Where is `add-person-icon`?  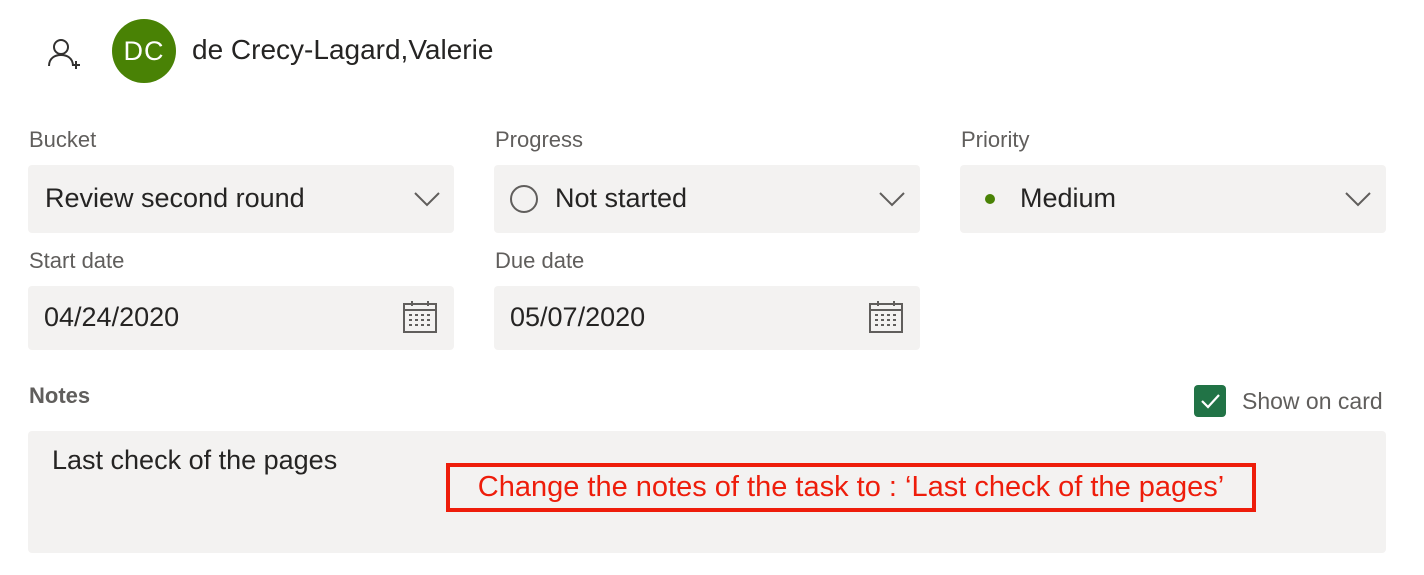
add-person-icon is located at coordinates (65, 55).